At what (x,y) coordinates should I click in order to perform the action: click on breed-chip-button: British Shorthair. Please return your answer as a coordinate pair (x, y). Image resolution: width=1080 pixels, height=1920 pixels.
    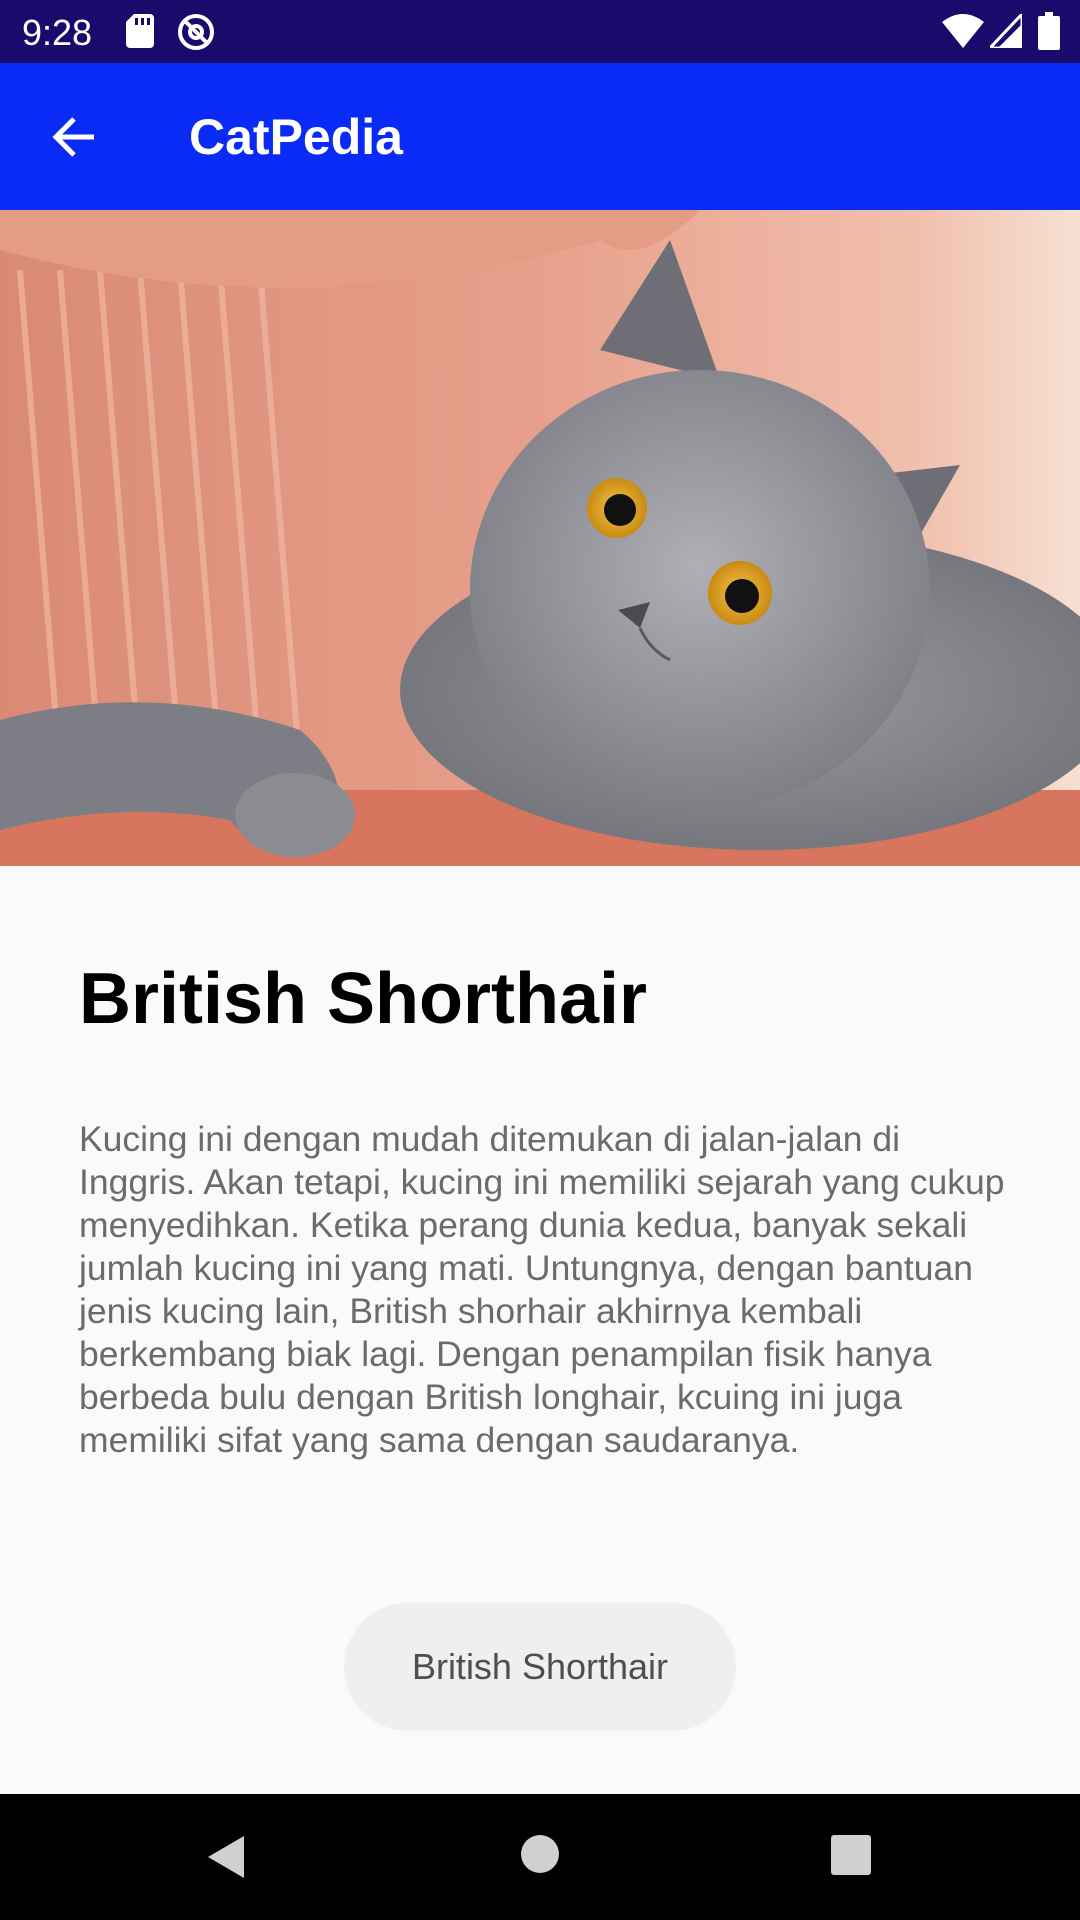
    Looking at the image, I should click on (540, 1667).